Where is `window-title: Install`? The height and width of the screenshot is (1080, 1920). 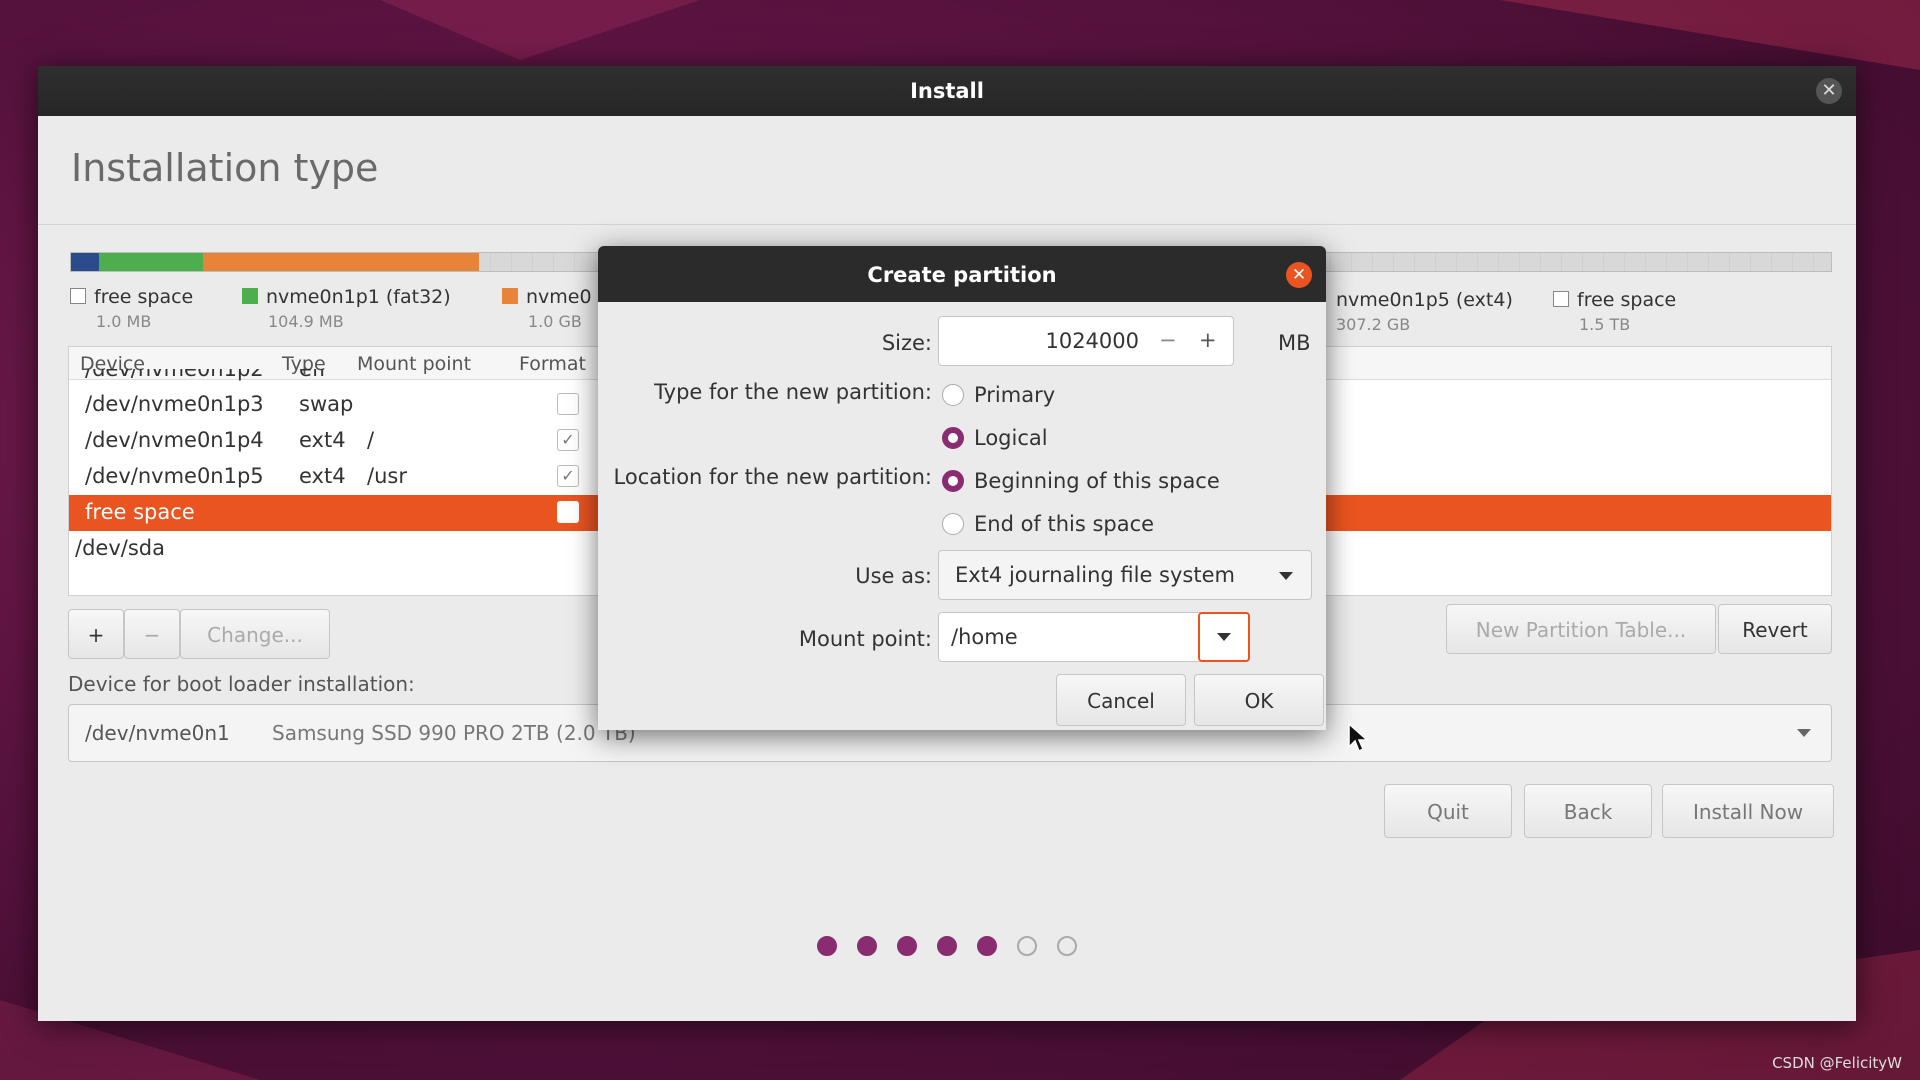 window-title: Install is located at coordinates (947, 91).